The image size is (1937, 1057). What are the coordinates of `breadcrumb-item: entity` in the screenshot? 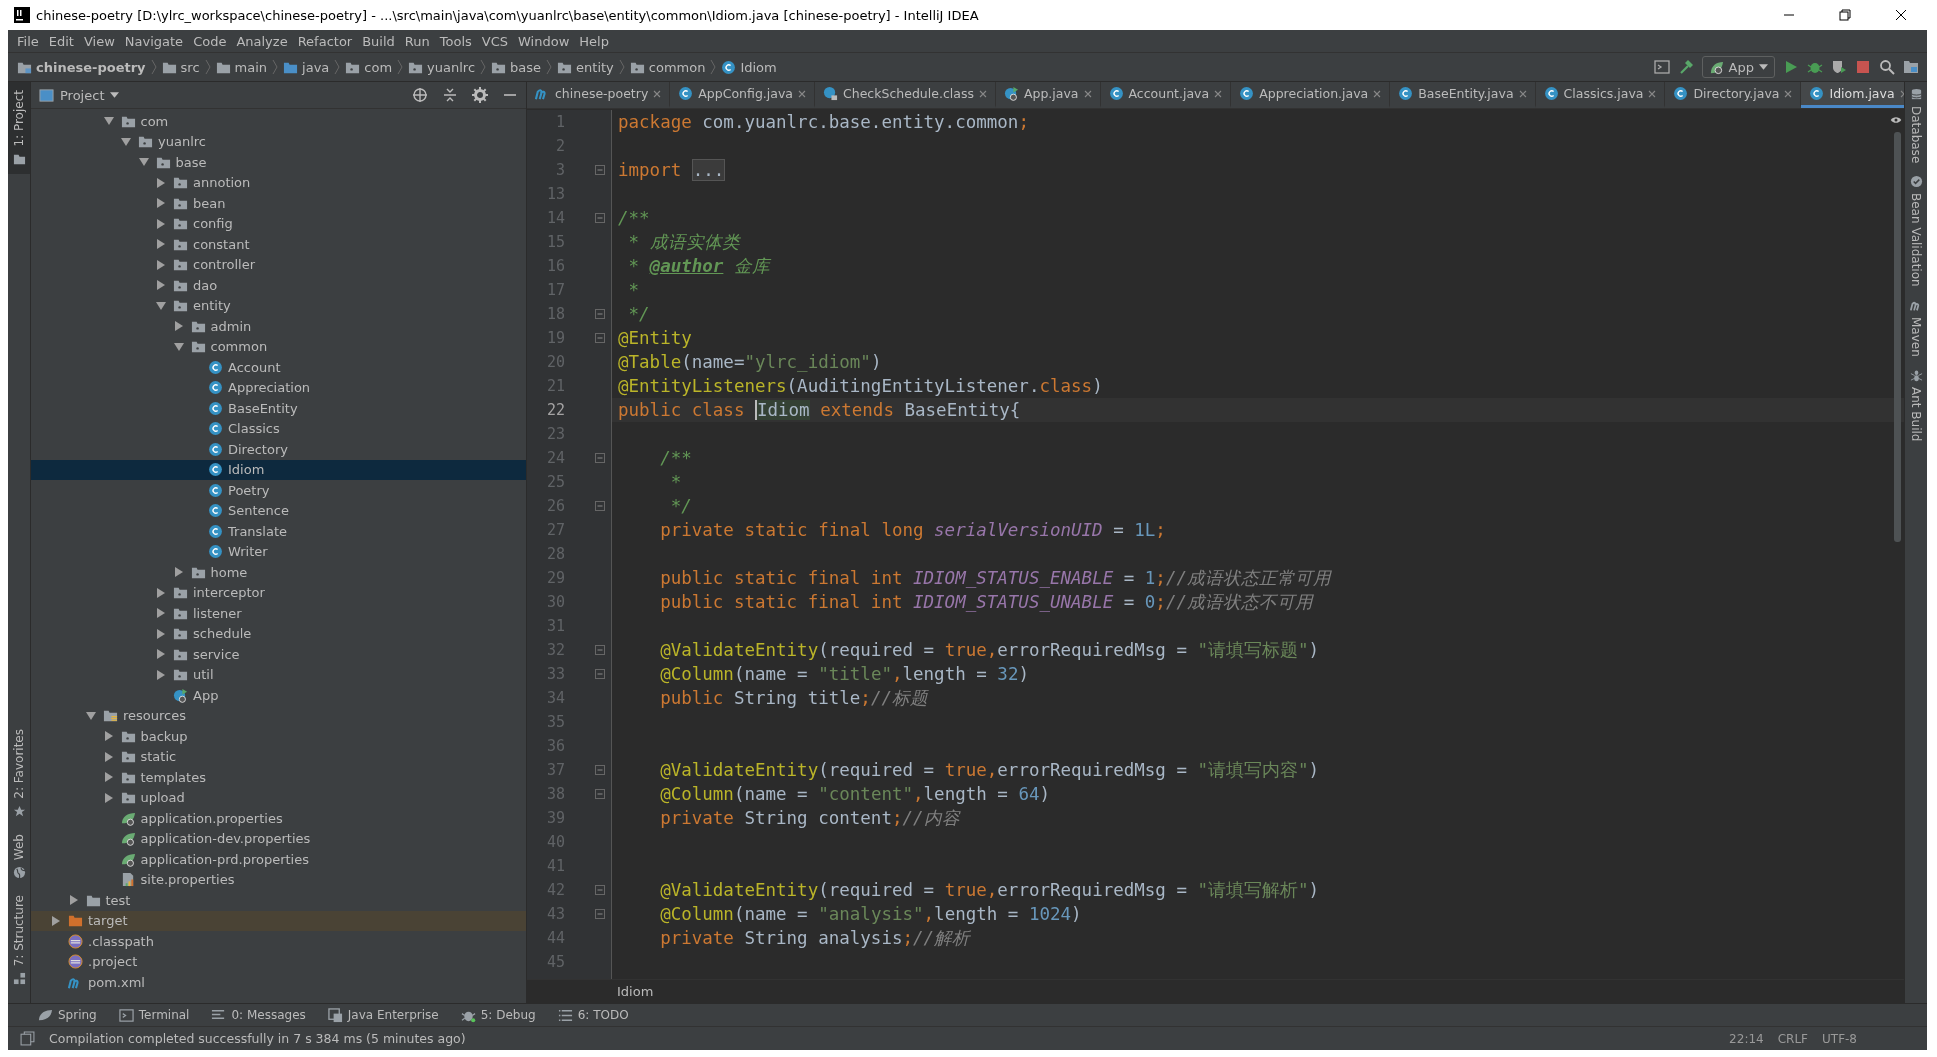 It's located at (585, 67).